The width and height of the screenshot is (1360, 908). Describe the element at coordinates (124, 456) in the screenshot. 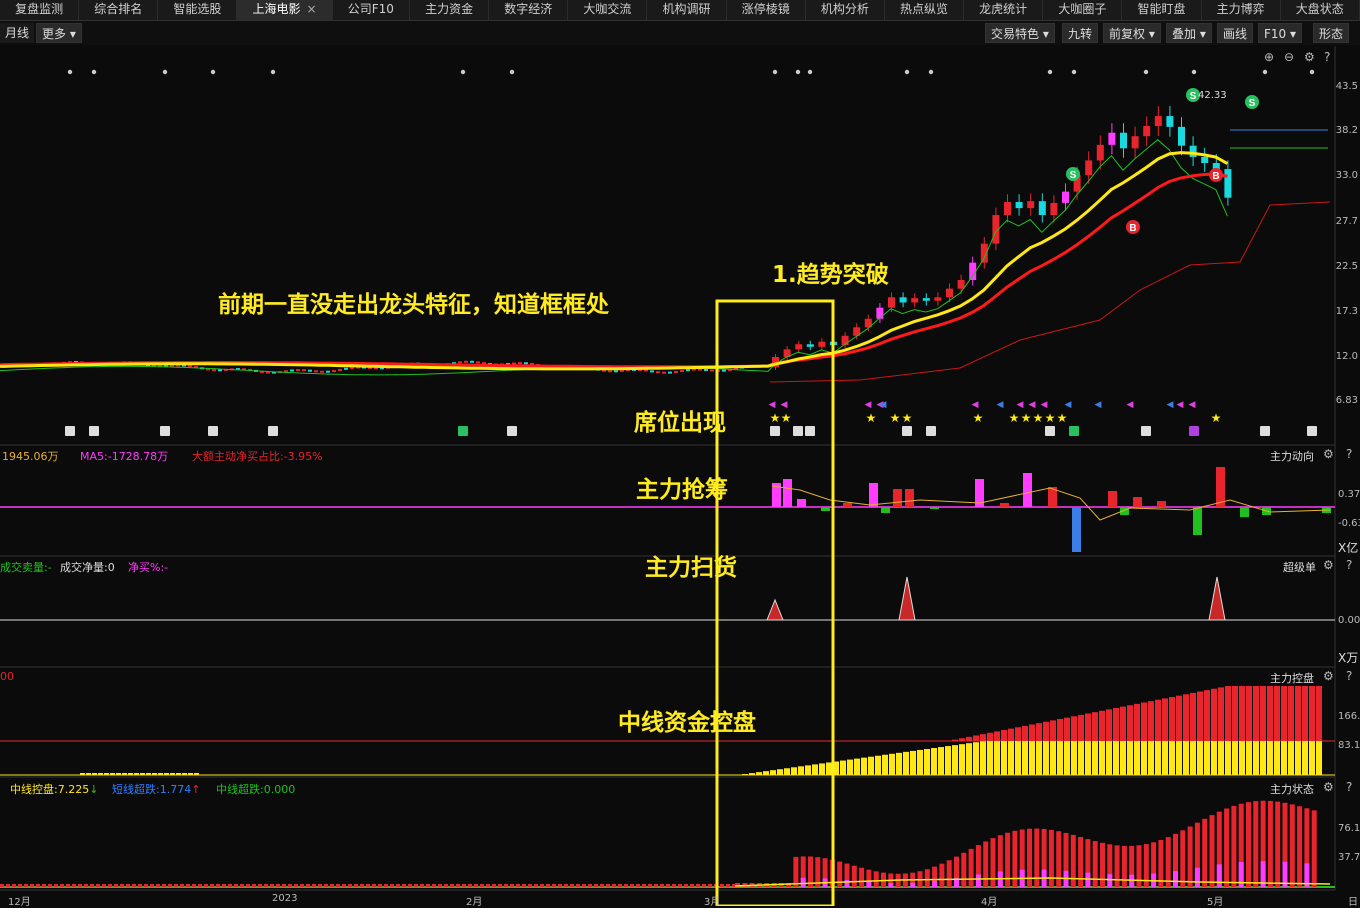

I see `flow-ma5: MA5:-1728.78万` at that location.